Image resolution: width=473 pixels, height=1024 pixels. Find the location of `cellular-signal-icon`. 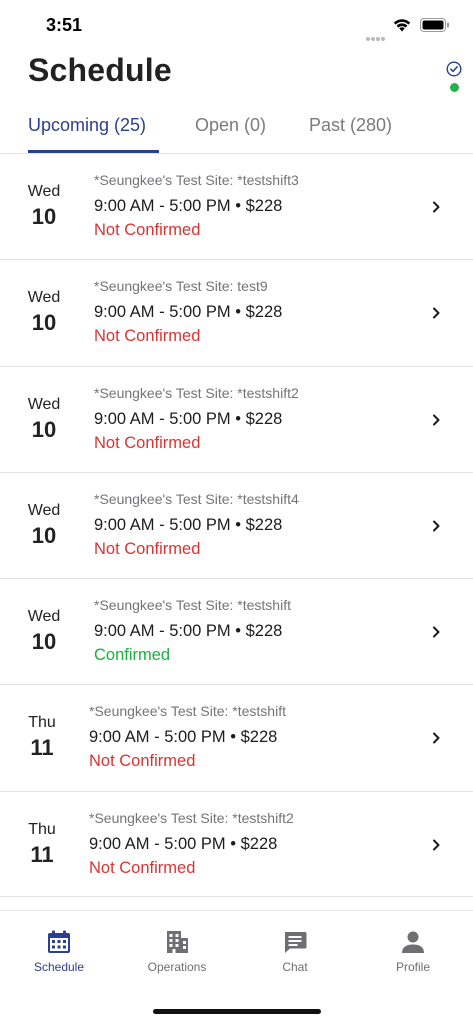

cellular-signal-icon is located at coordinates (376, 37).